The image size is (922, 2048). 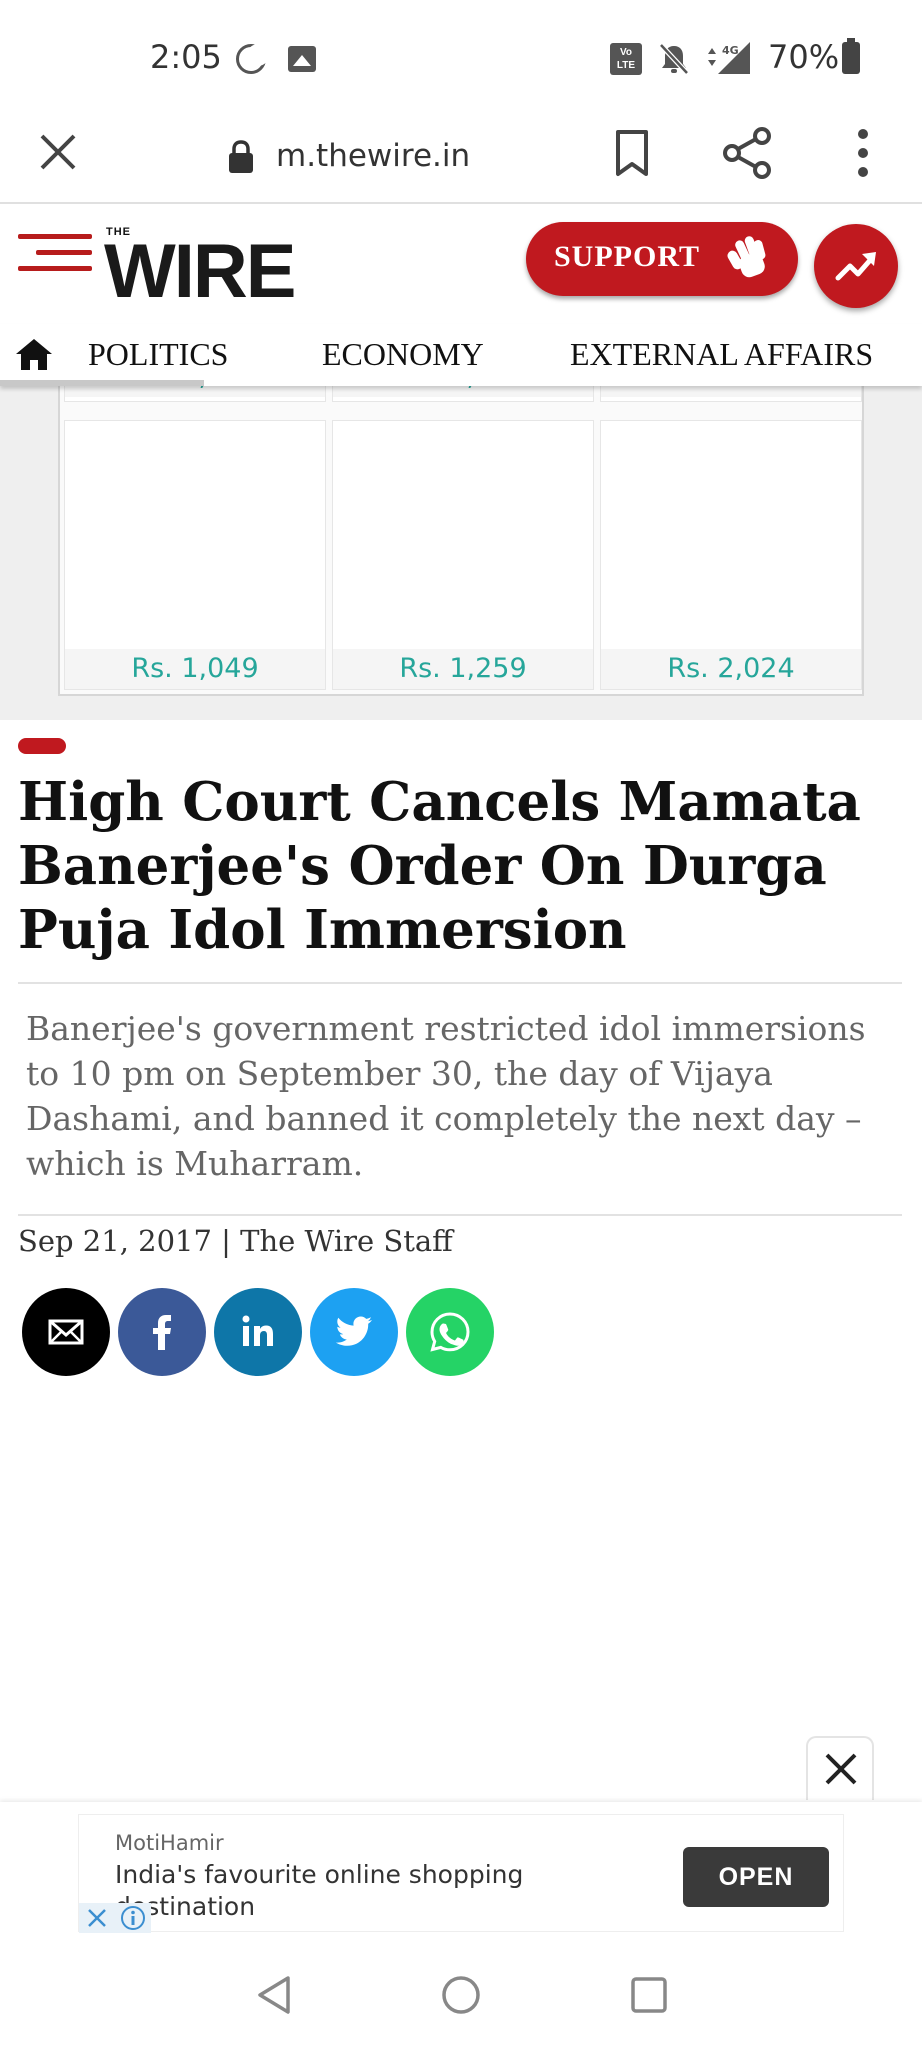 I want to click on bookmark-icon, so click(x=632, y=153).